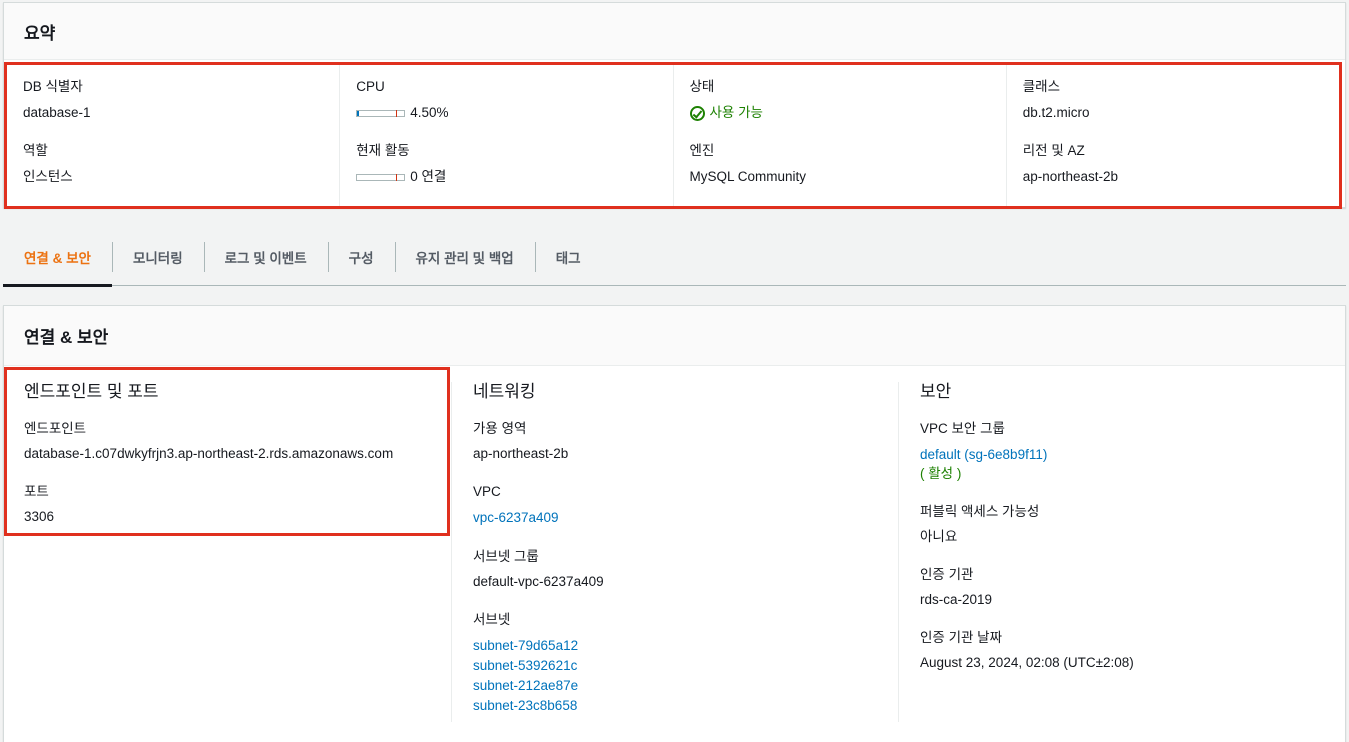  What do you see at coordinates (939, 536) in the screenshot?
I see `public-access-value: 아니요` at bounding box center [939, 536].